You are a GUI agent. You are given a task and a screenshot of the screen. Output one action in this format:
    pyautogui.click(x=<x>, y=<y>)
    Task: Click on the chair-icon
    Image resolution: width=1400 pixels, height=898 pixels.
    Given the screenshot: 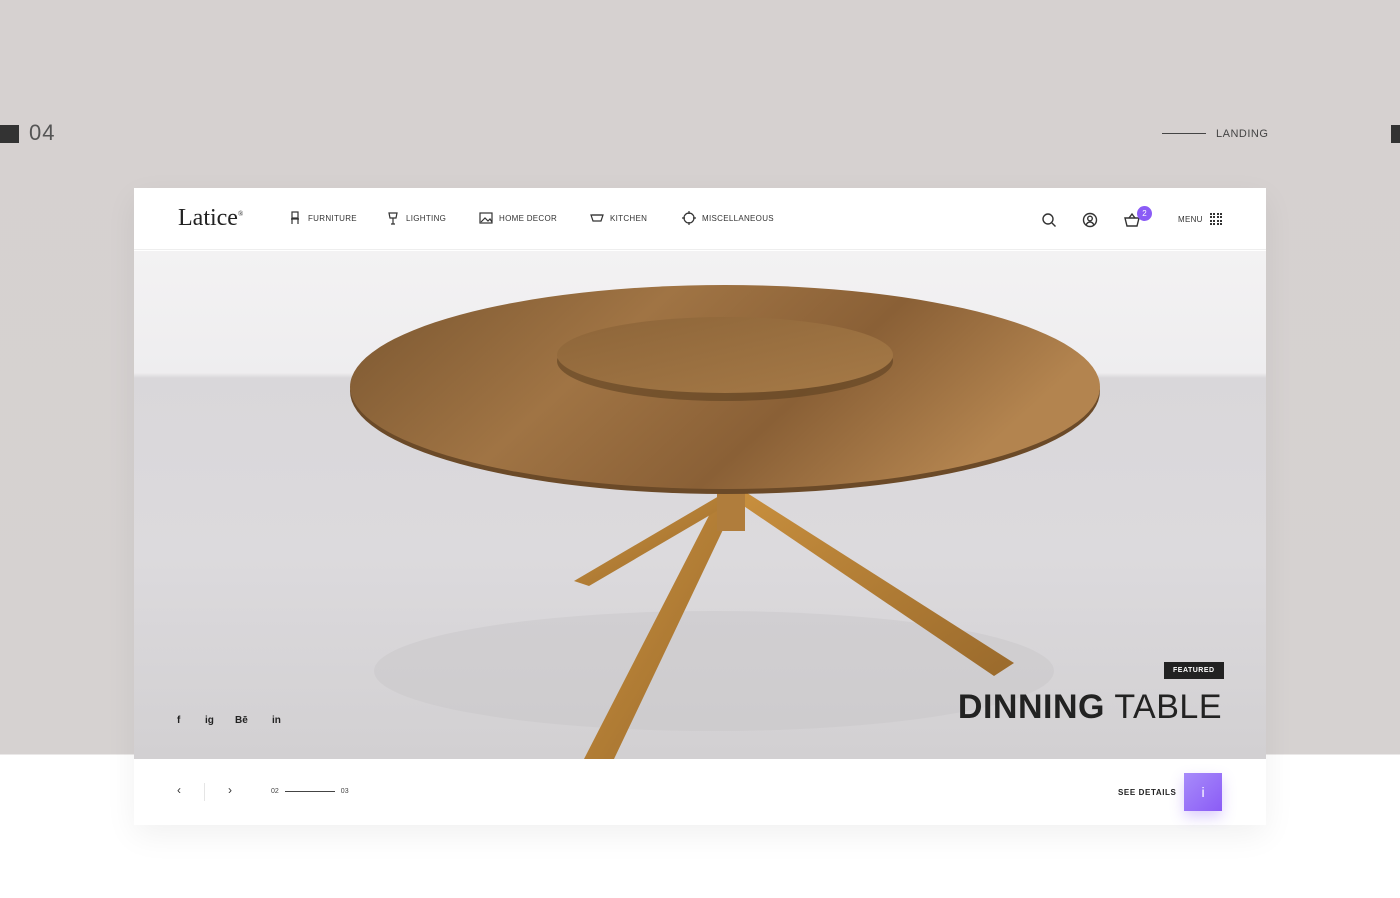 What is the action you would take?
    pyautogui.click(x=295, y=217)
    